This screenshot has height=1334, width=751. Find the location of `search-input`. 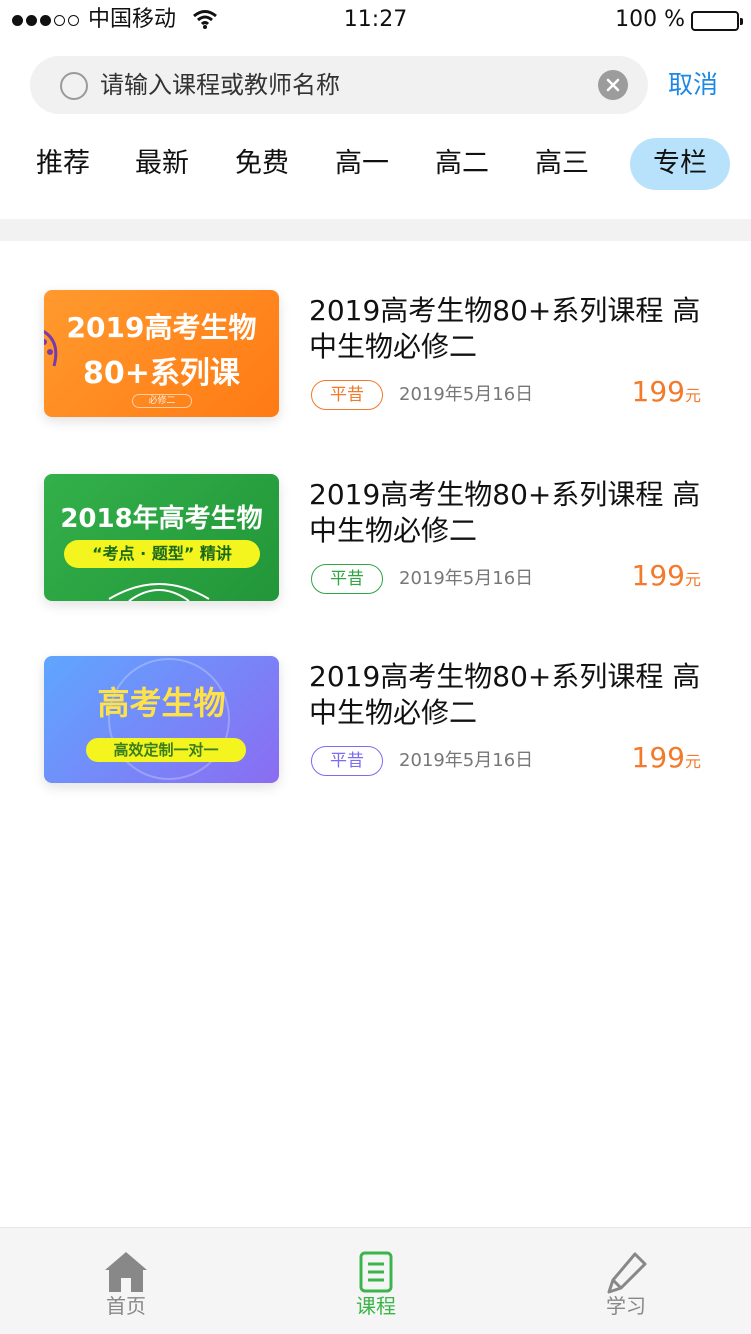

search-input is located at coordinates (340, 85).